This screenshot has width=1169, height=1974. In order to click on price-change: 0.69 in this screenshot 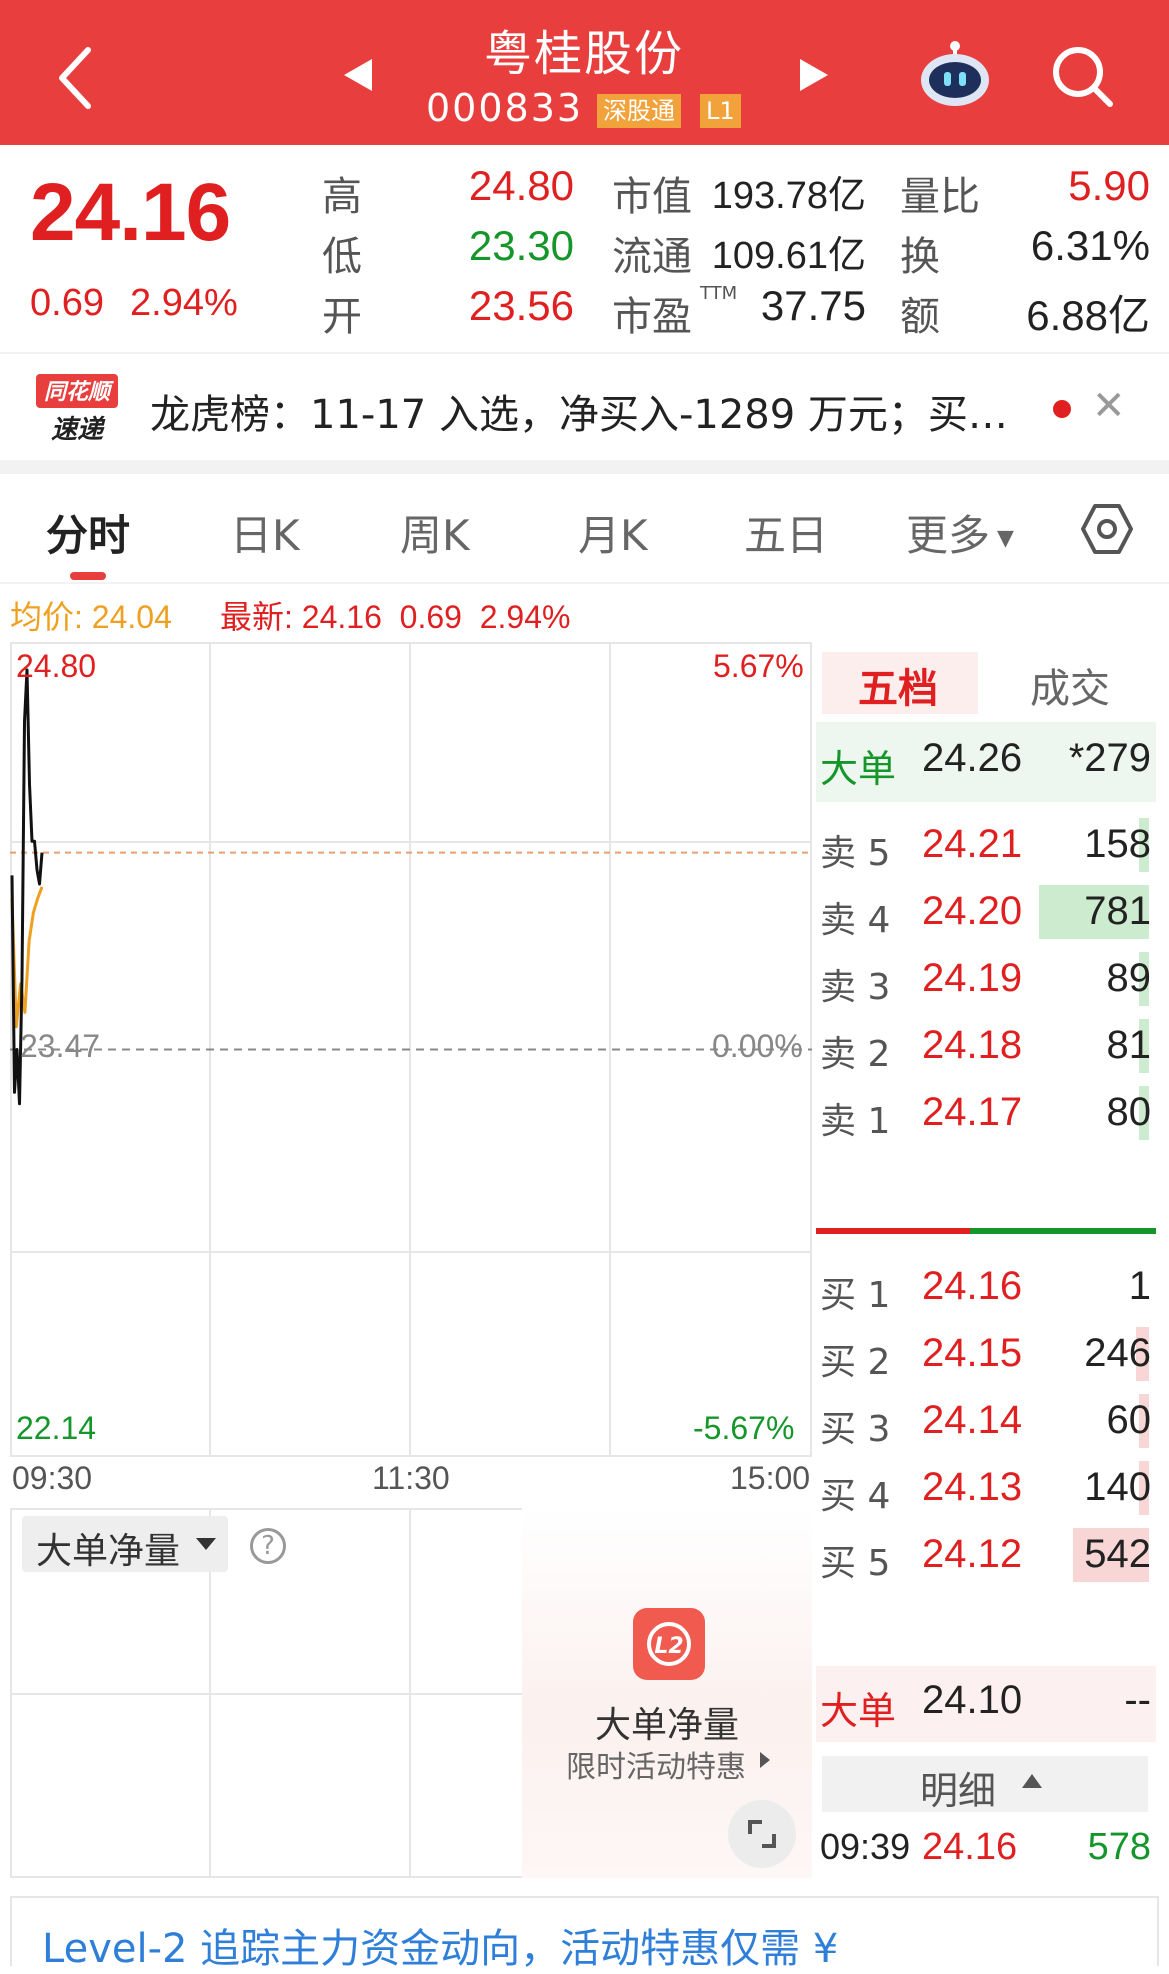, I will do `click(67, 303)`.